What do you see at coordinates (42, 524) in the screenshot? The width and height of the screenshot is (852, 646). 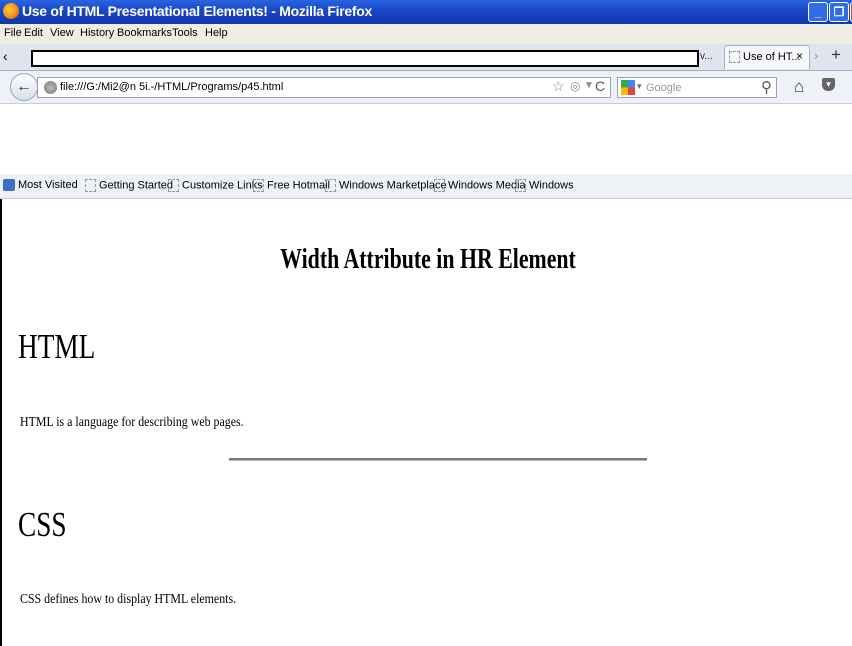 I see `section-title-css: CSS` at bounding box center [42, 524].